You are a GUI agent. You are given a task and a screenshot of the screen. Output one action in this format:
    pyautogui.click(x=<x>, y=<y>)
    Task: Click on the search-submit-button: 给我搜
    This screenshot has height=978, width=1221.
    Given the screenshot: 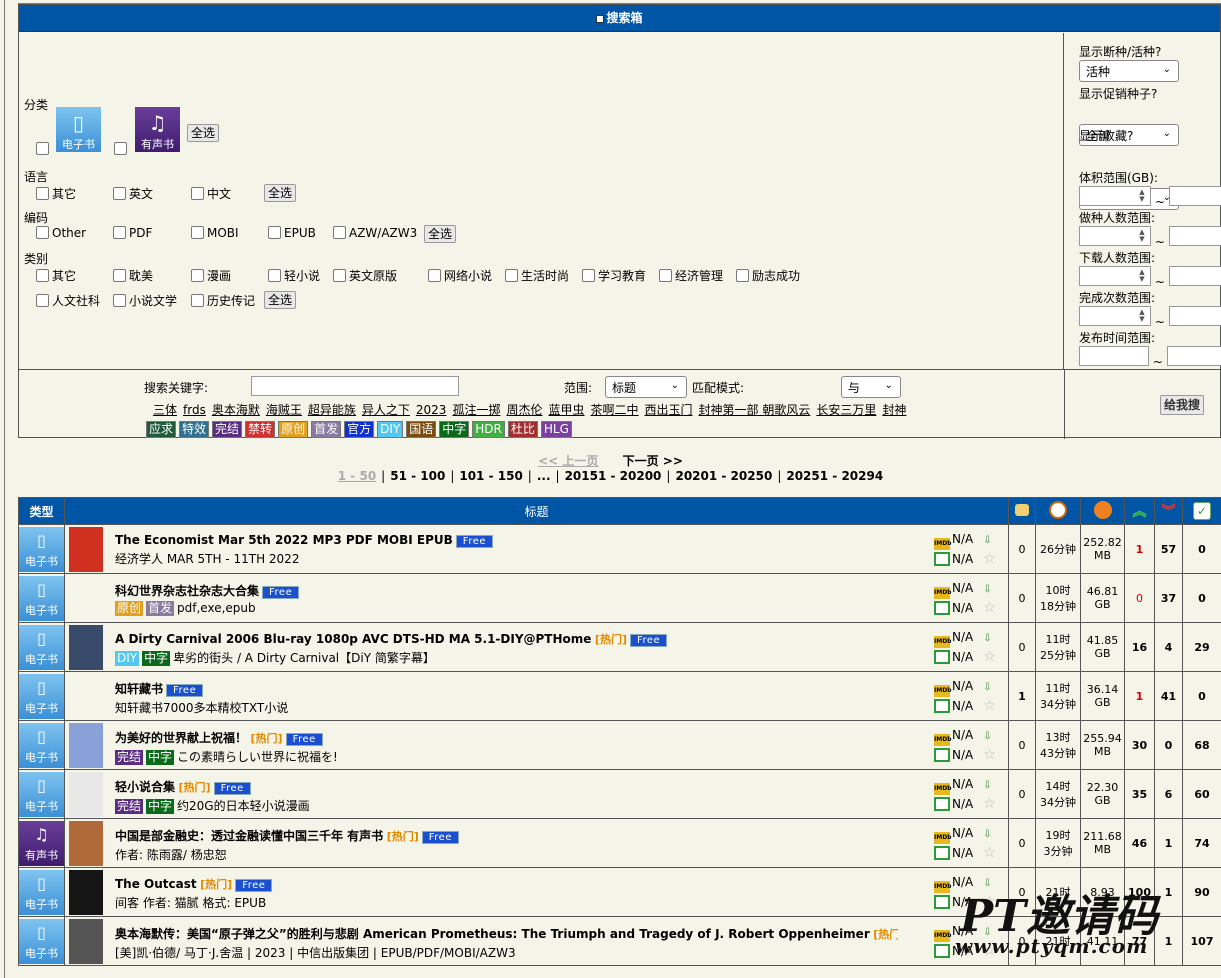 What is the action you would take?
    pyautogui.click(x=1182, y=405)
    